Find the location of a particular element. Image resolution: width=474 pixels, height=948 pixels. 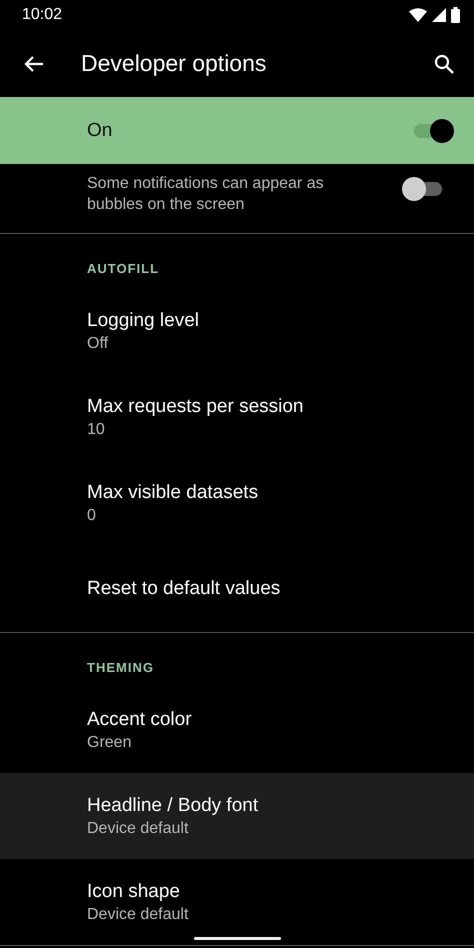

signal-icon is located at coordinates (439, 15).